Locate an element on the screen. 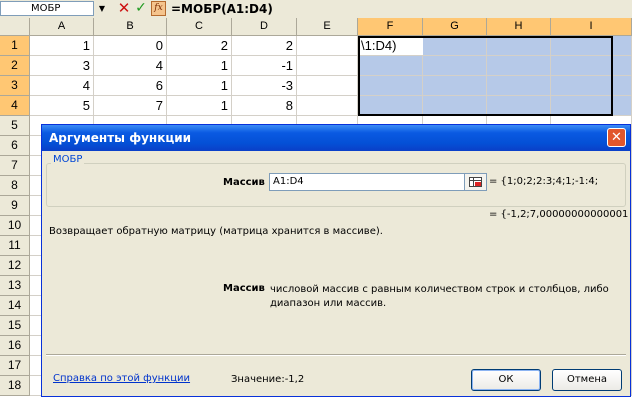 The height and width of the screenshot is (400, 632). cell-d3: -3 is located at coordinates (264, 86).